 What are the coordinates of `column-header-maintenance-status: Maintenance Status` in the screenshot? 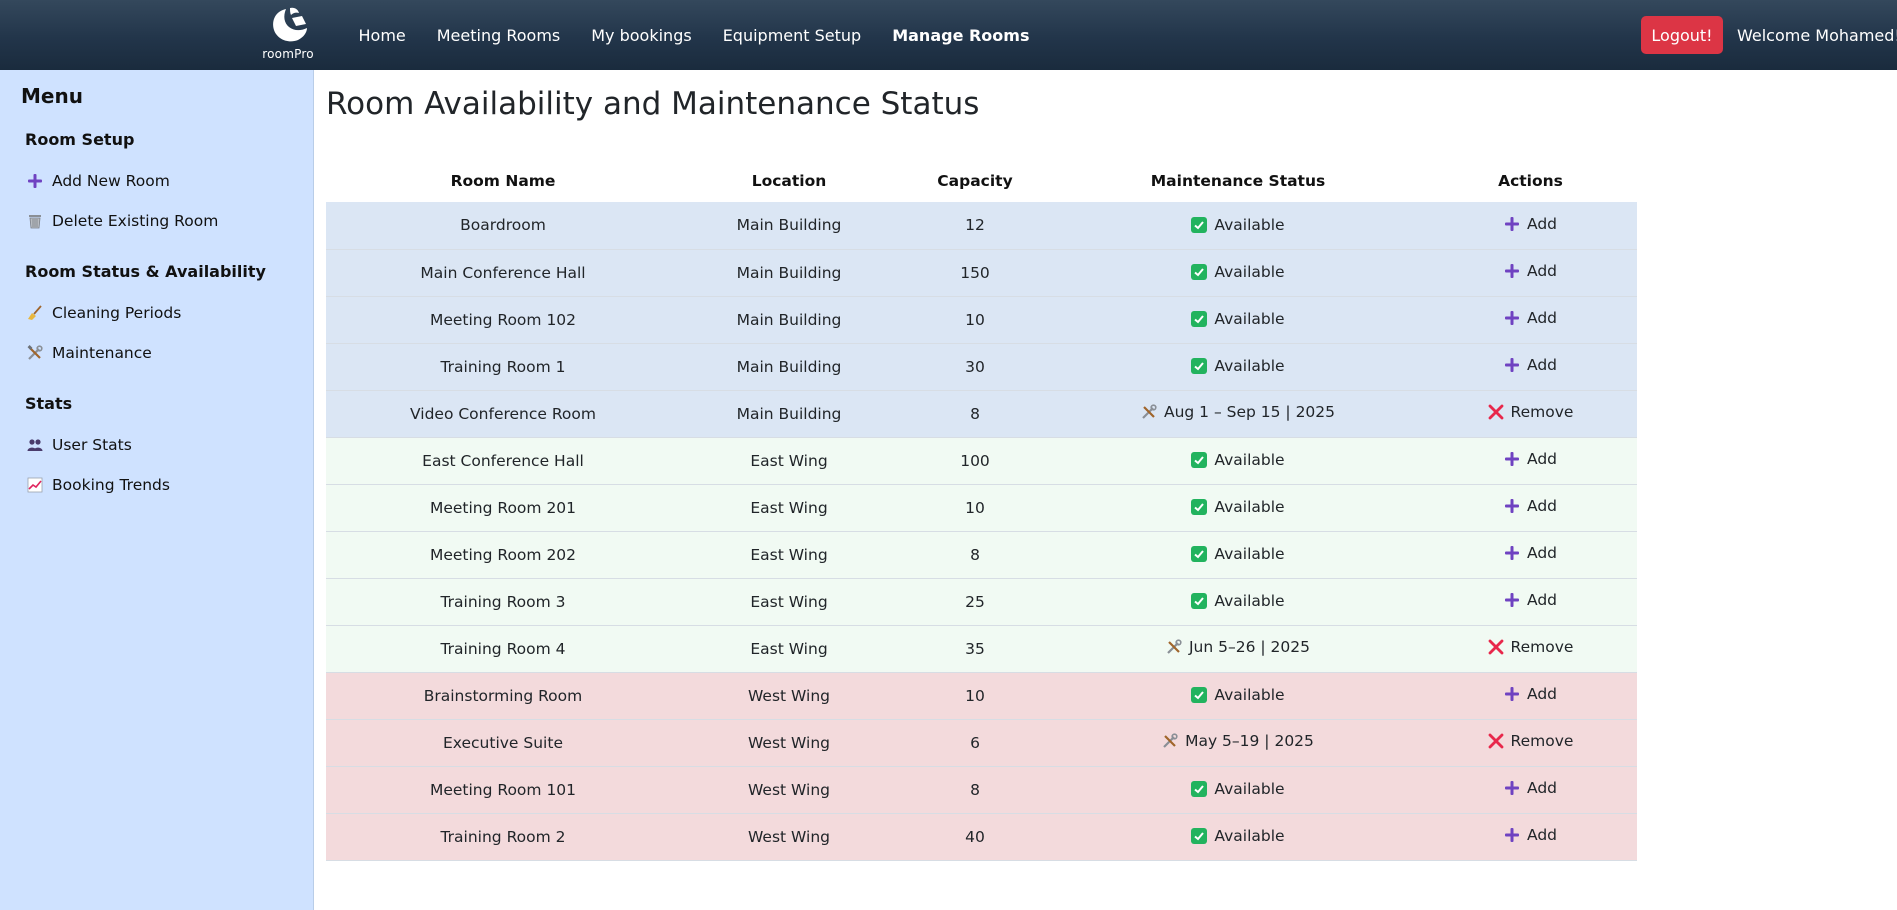 It's located at (1238, 181).